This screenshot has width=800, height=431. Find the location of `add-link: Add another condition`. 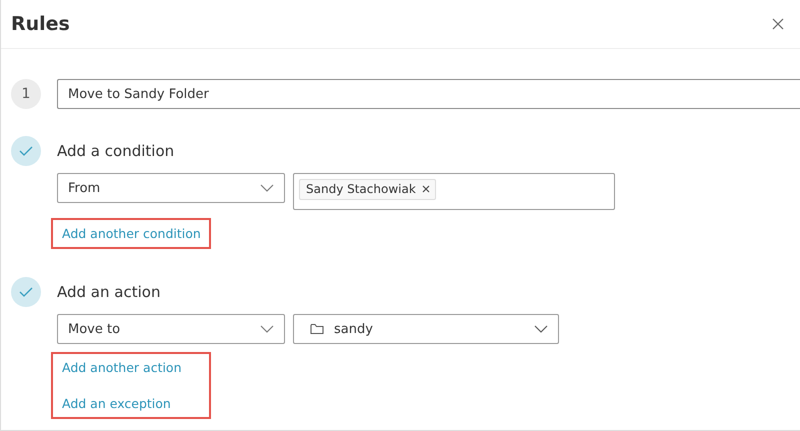

add-link: Add another condition is located at coordinates (131, 233).